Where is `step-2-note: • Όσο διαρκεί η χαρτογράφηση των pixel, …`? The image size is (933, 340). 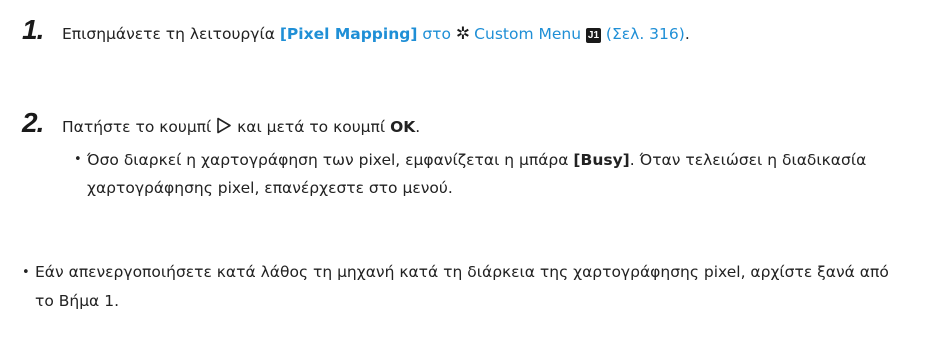 step-2-note: • Όσο διαρκεί η χαρτογράφηση των pixel, … is located at coordinates (494, 174).